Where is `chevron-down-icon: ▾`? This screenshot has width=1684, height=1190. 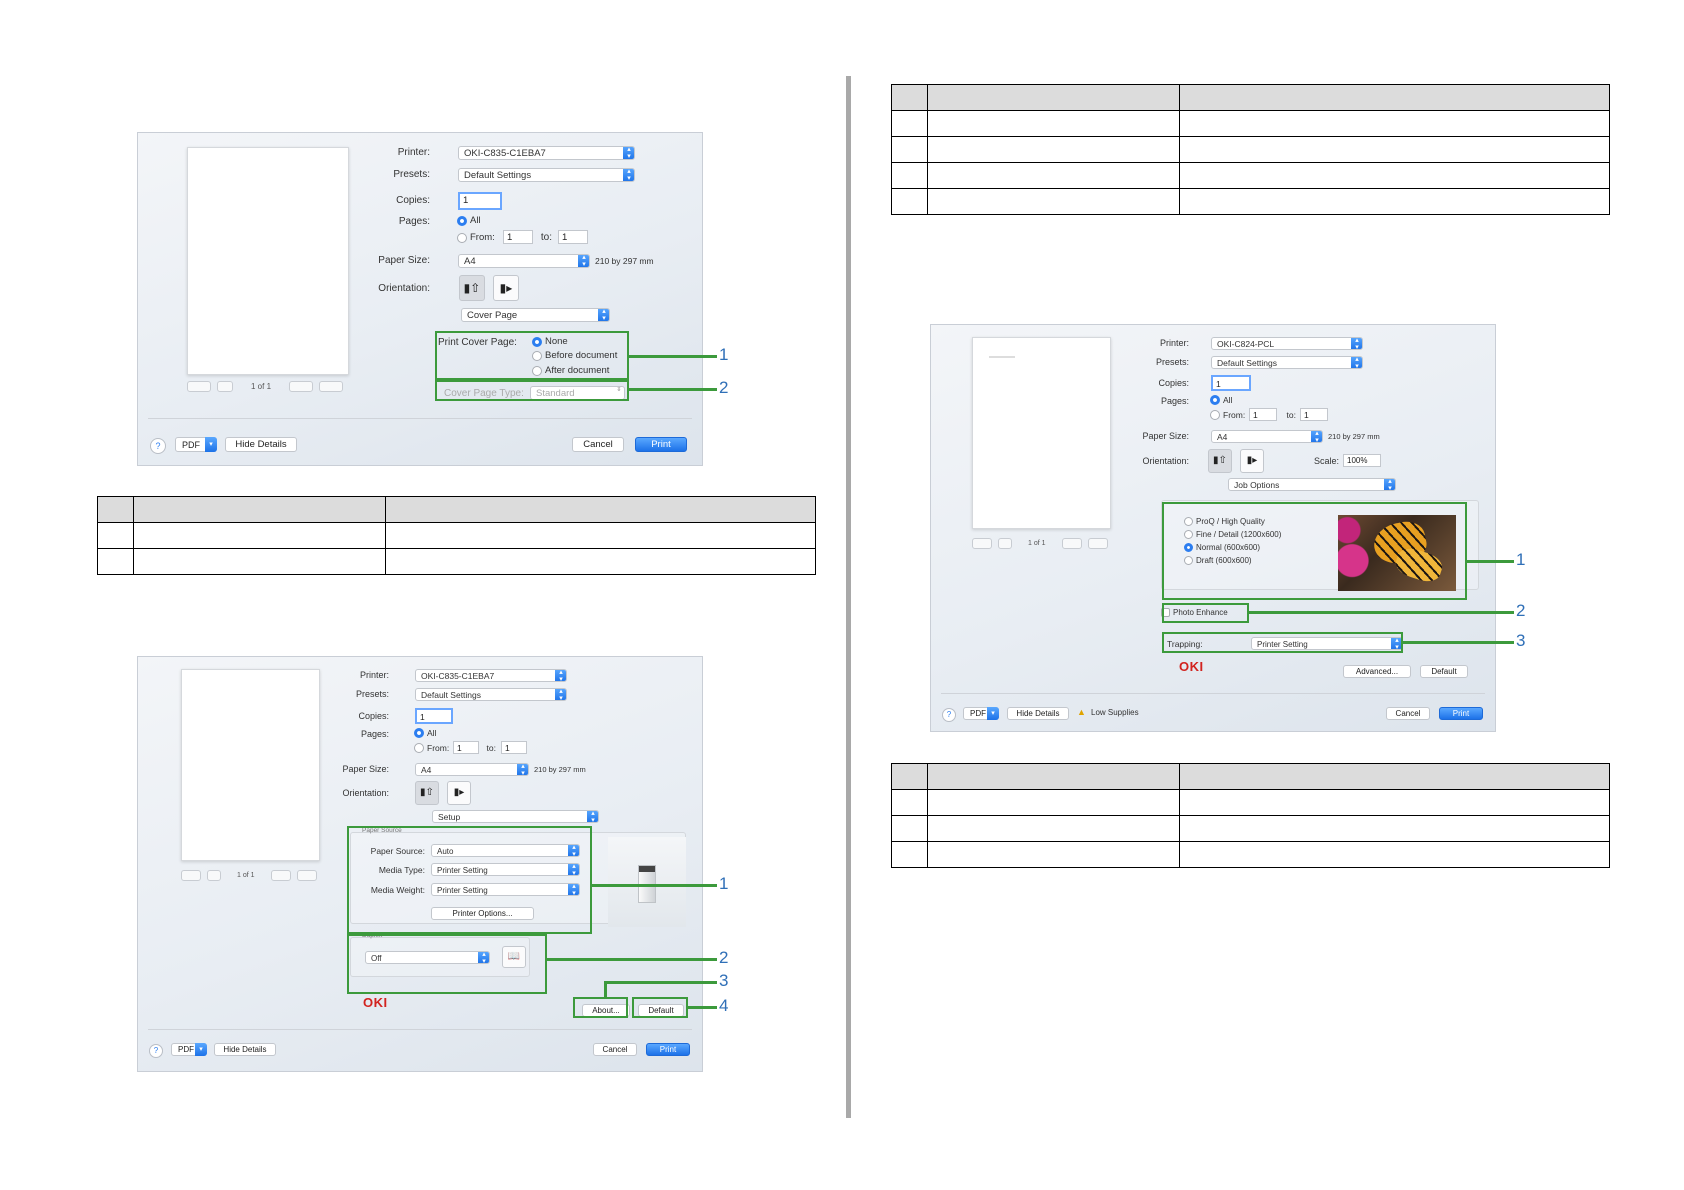 chevron-down-icon: ▾ is located at coordinates (211, 444).